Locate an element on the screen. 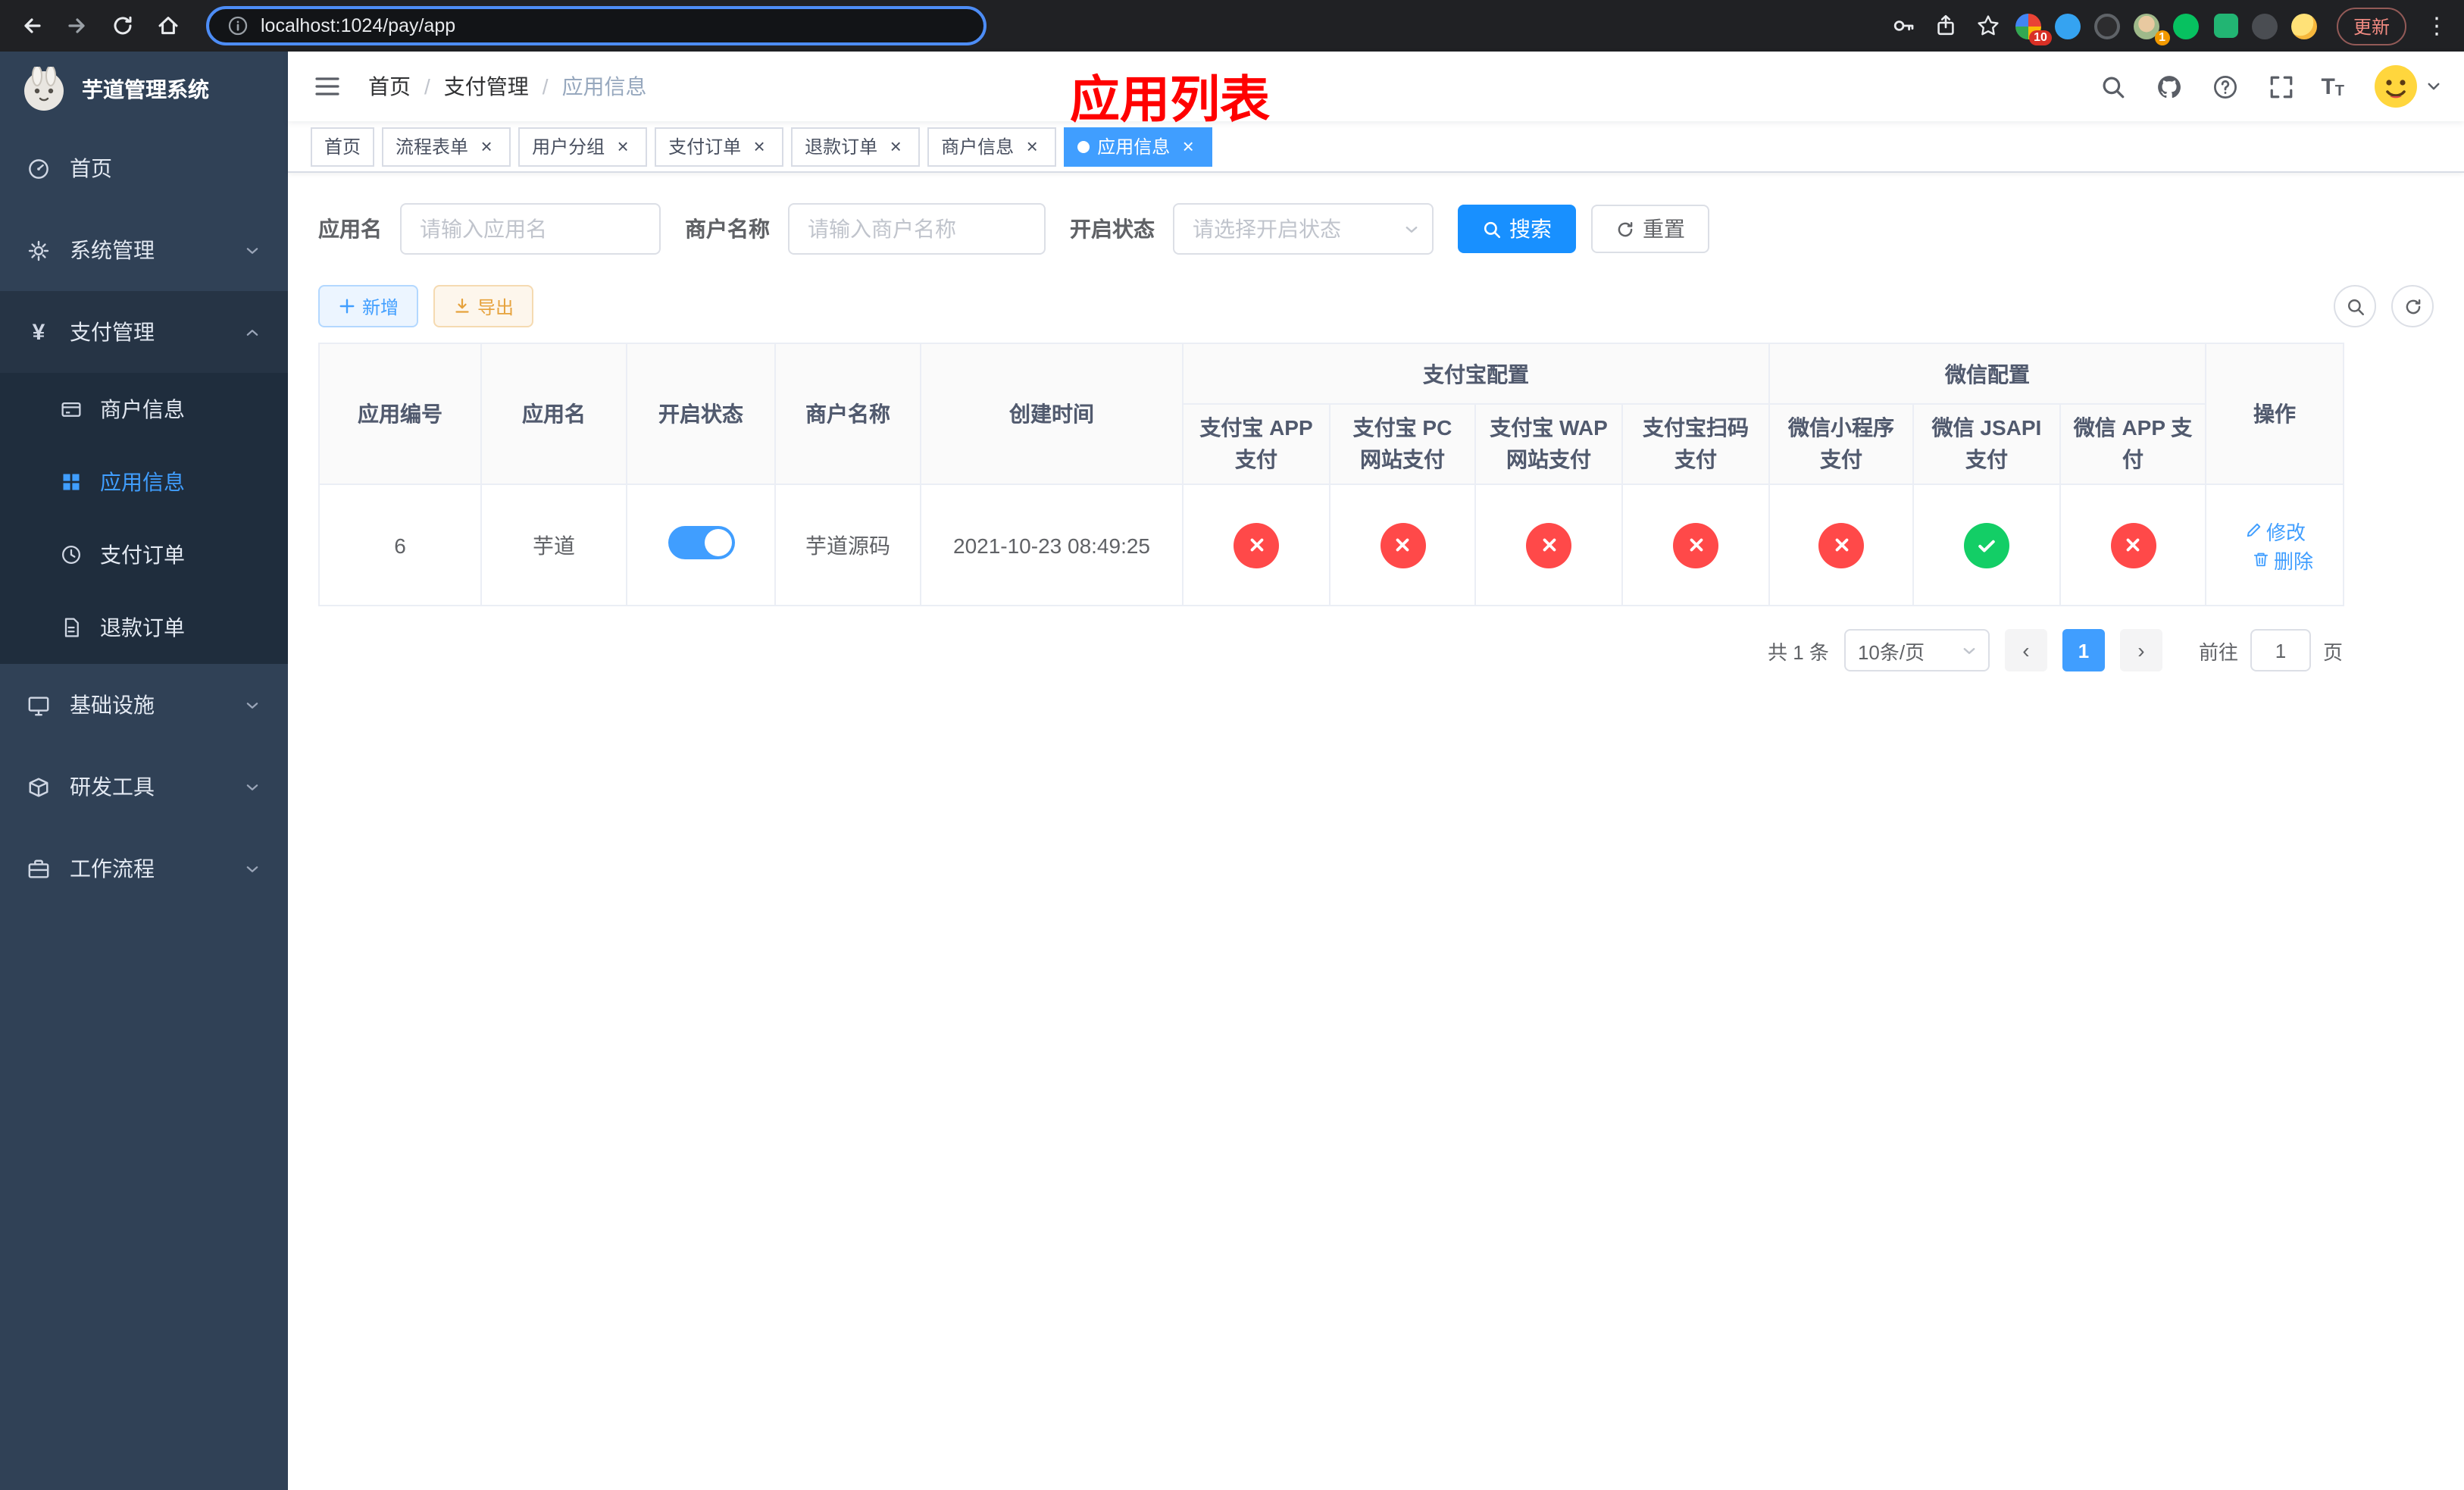 The height and width of the screenshot is (1490, 2464). cell-alipay-app is located at coordinates (1256, 545).